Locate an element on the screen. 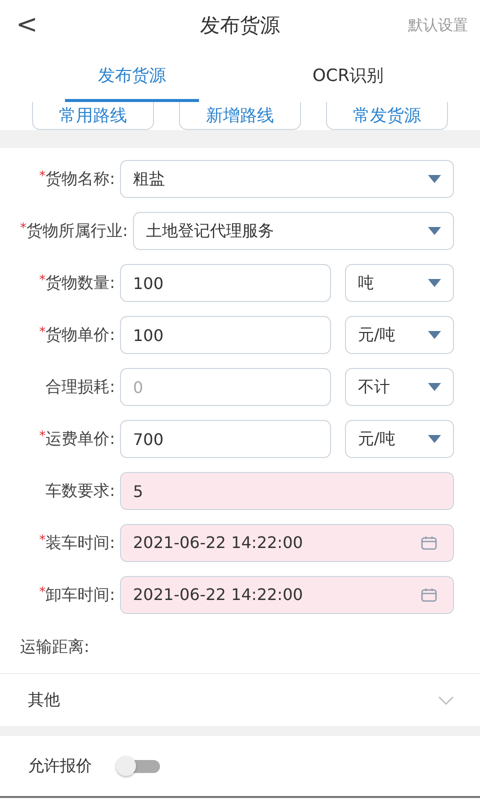 The height and width of the screenshot is (800, 480). field-label: 运输距离: is located at coordinates (55, 646).